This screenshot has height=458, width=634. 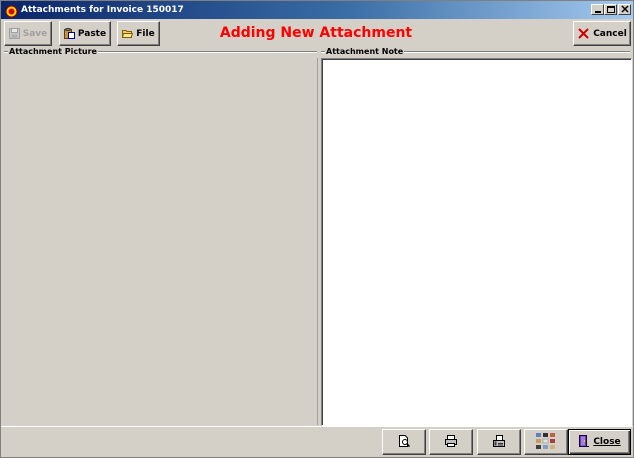 What do you see at coordinates (610, 9) in the screenshot?
I see `maximize-button` at bounding box center [610, 9].